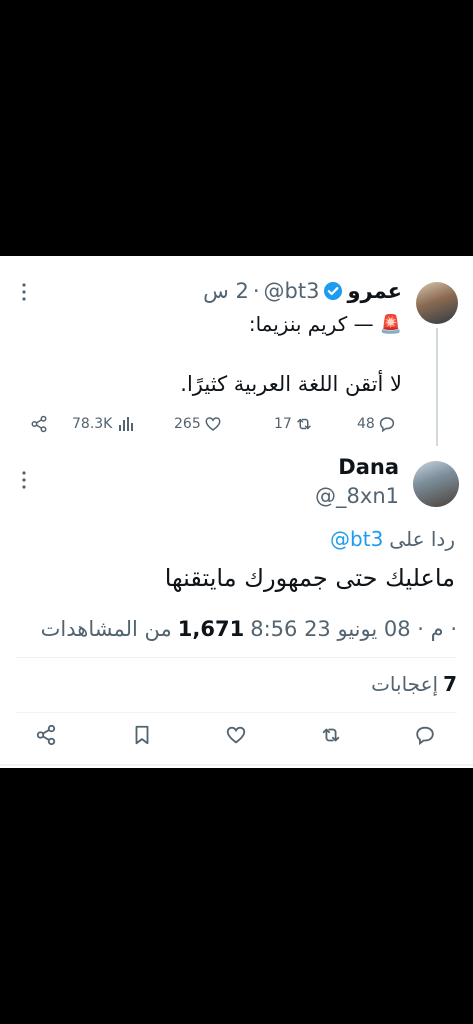  I want to click on reply-stat: 48, so click(376, 424).